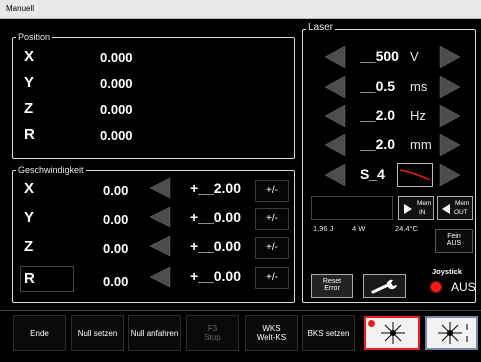  I want to click on joystick-state: AUS, so click(463, 287).